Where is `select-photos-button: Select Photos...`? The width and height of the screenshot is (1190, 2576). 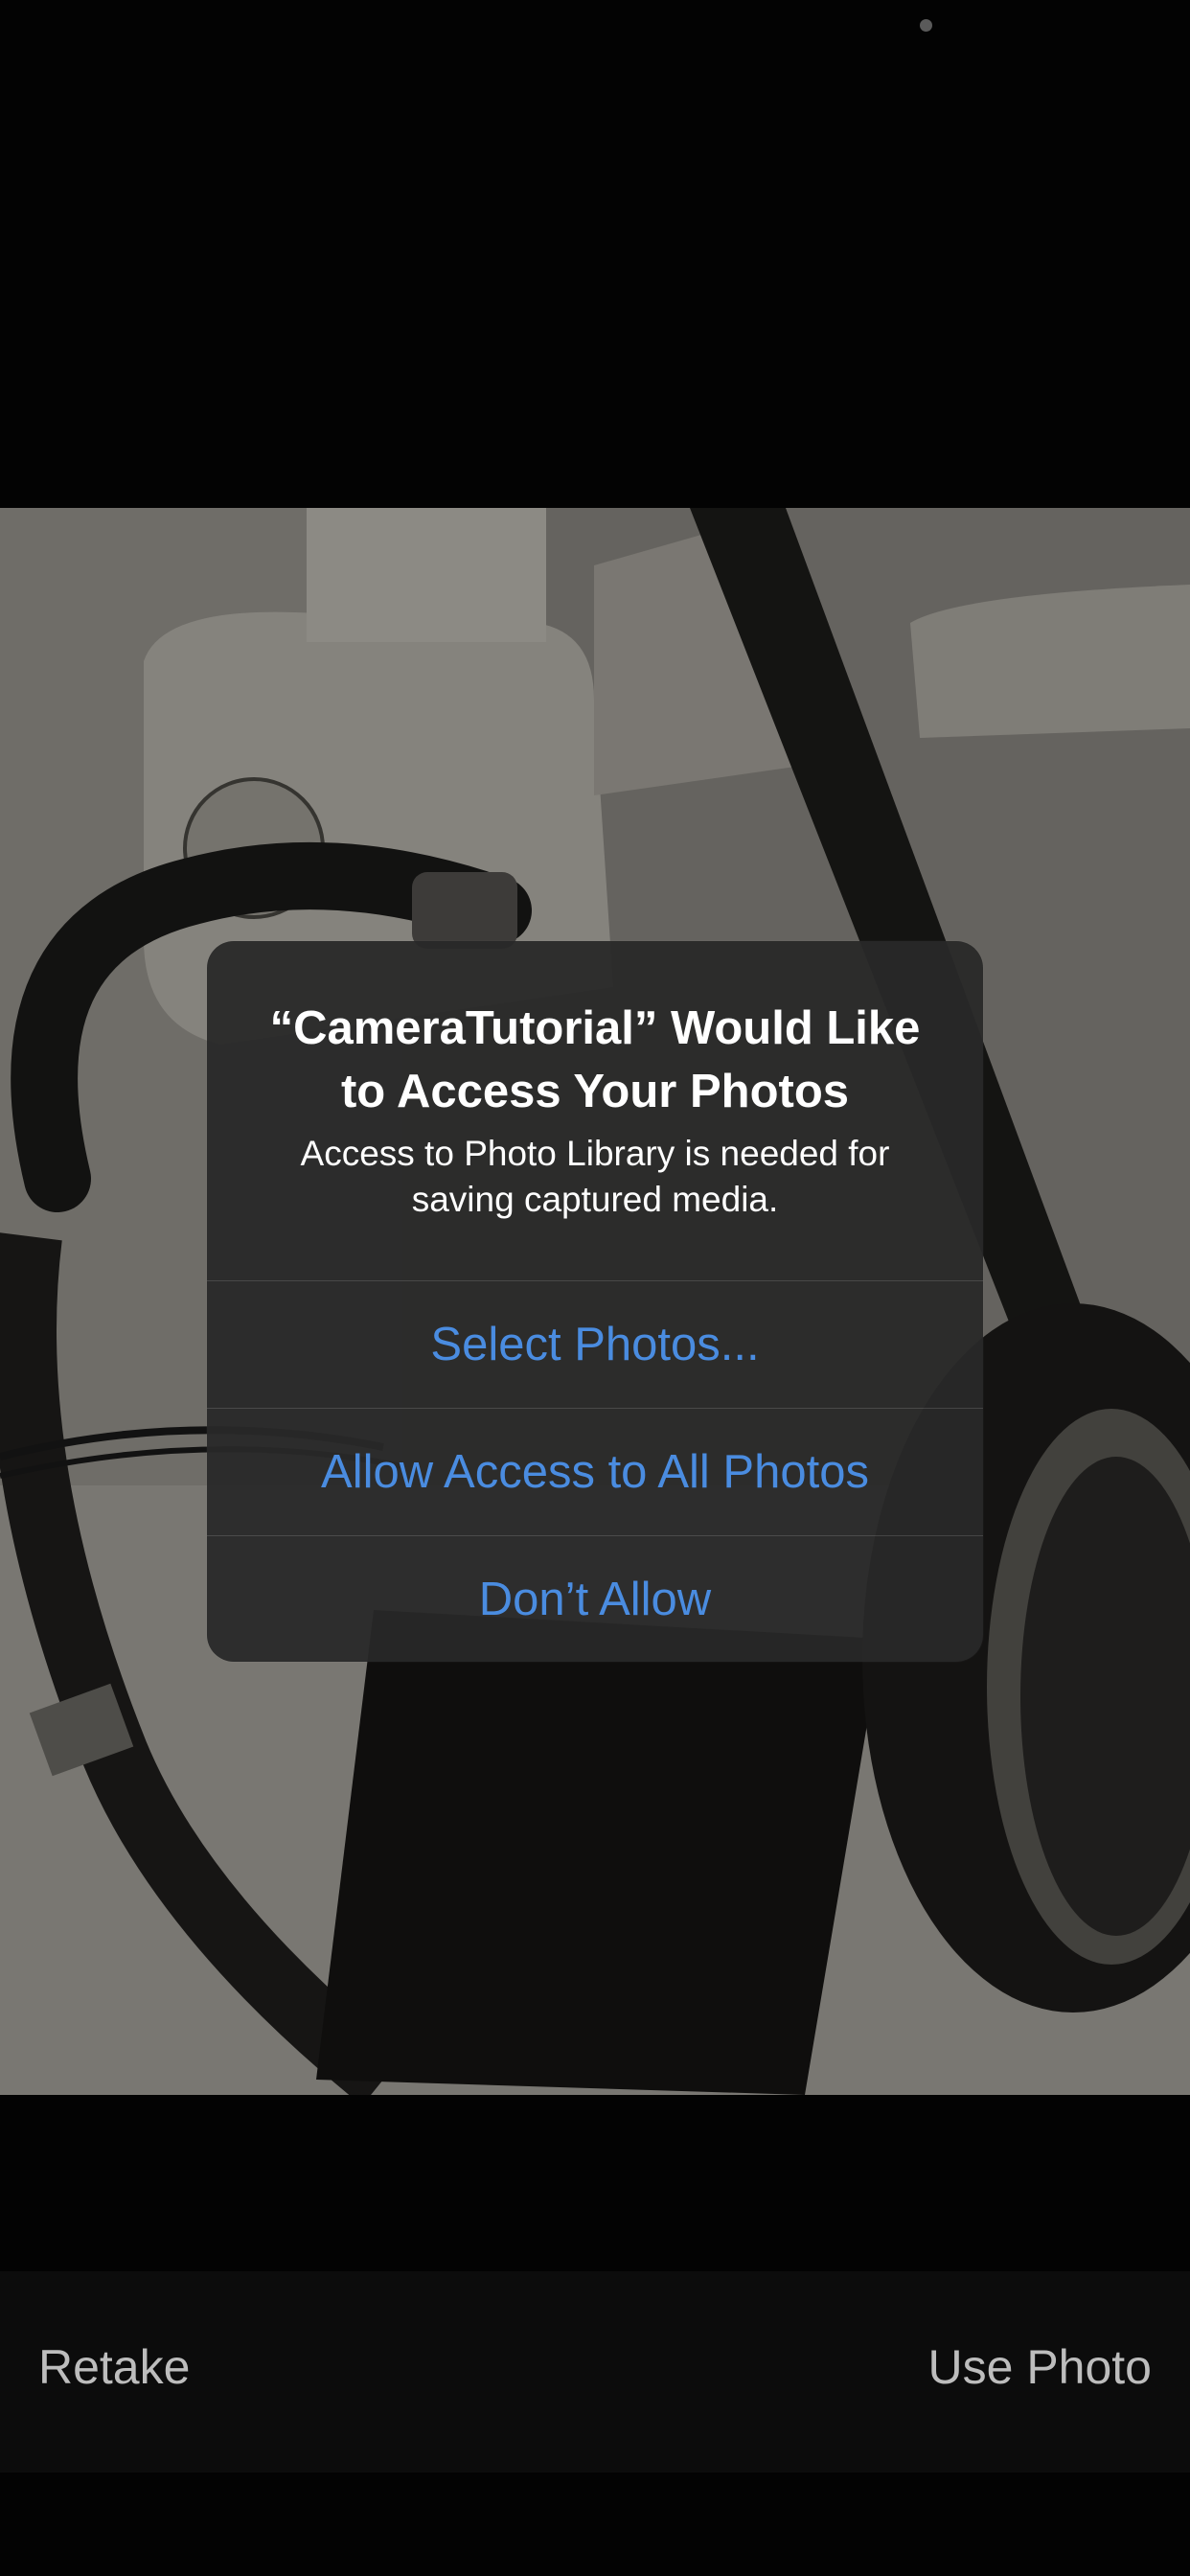 select-photos-button: Select Photos... is located at coordinates (595, 1344).